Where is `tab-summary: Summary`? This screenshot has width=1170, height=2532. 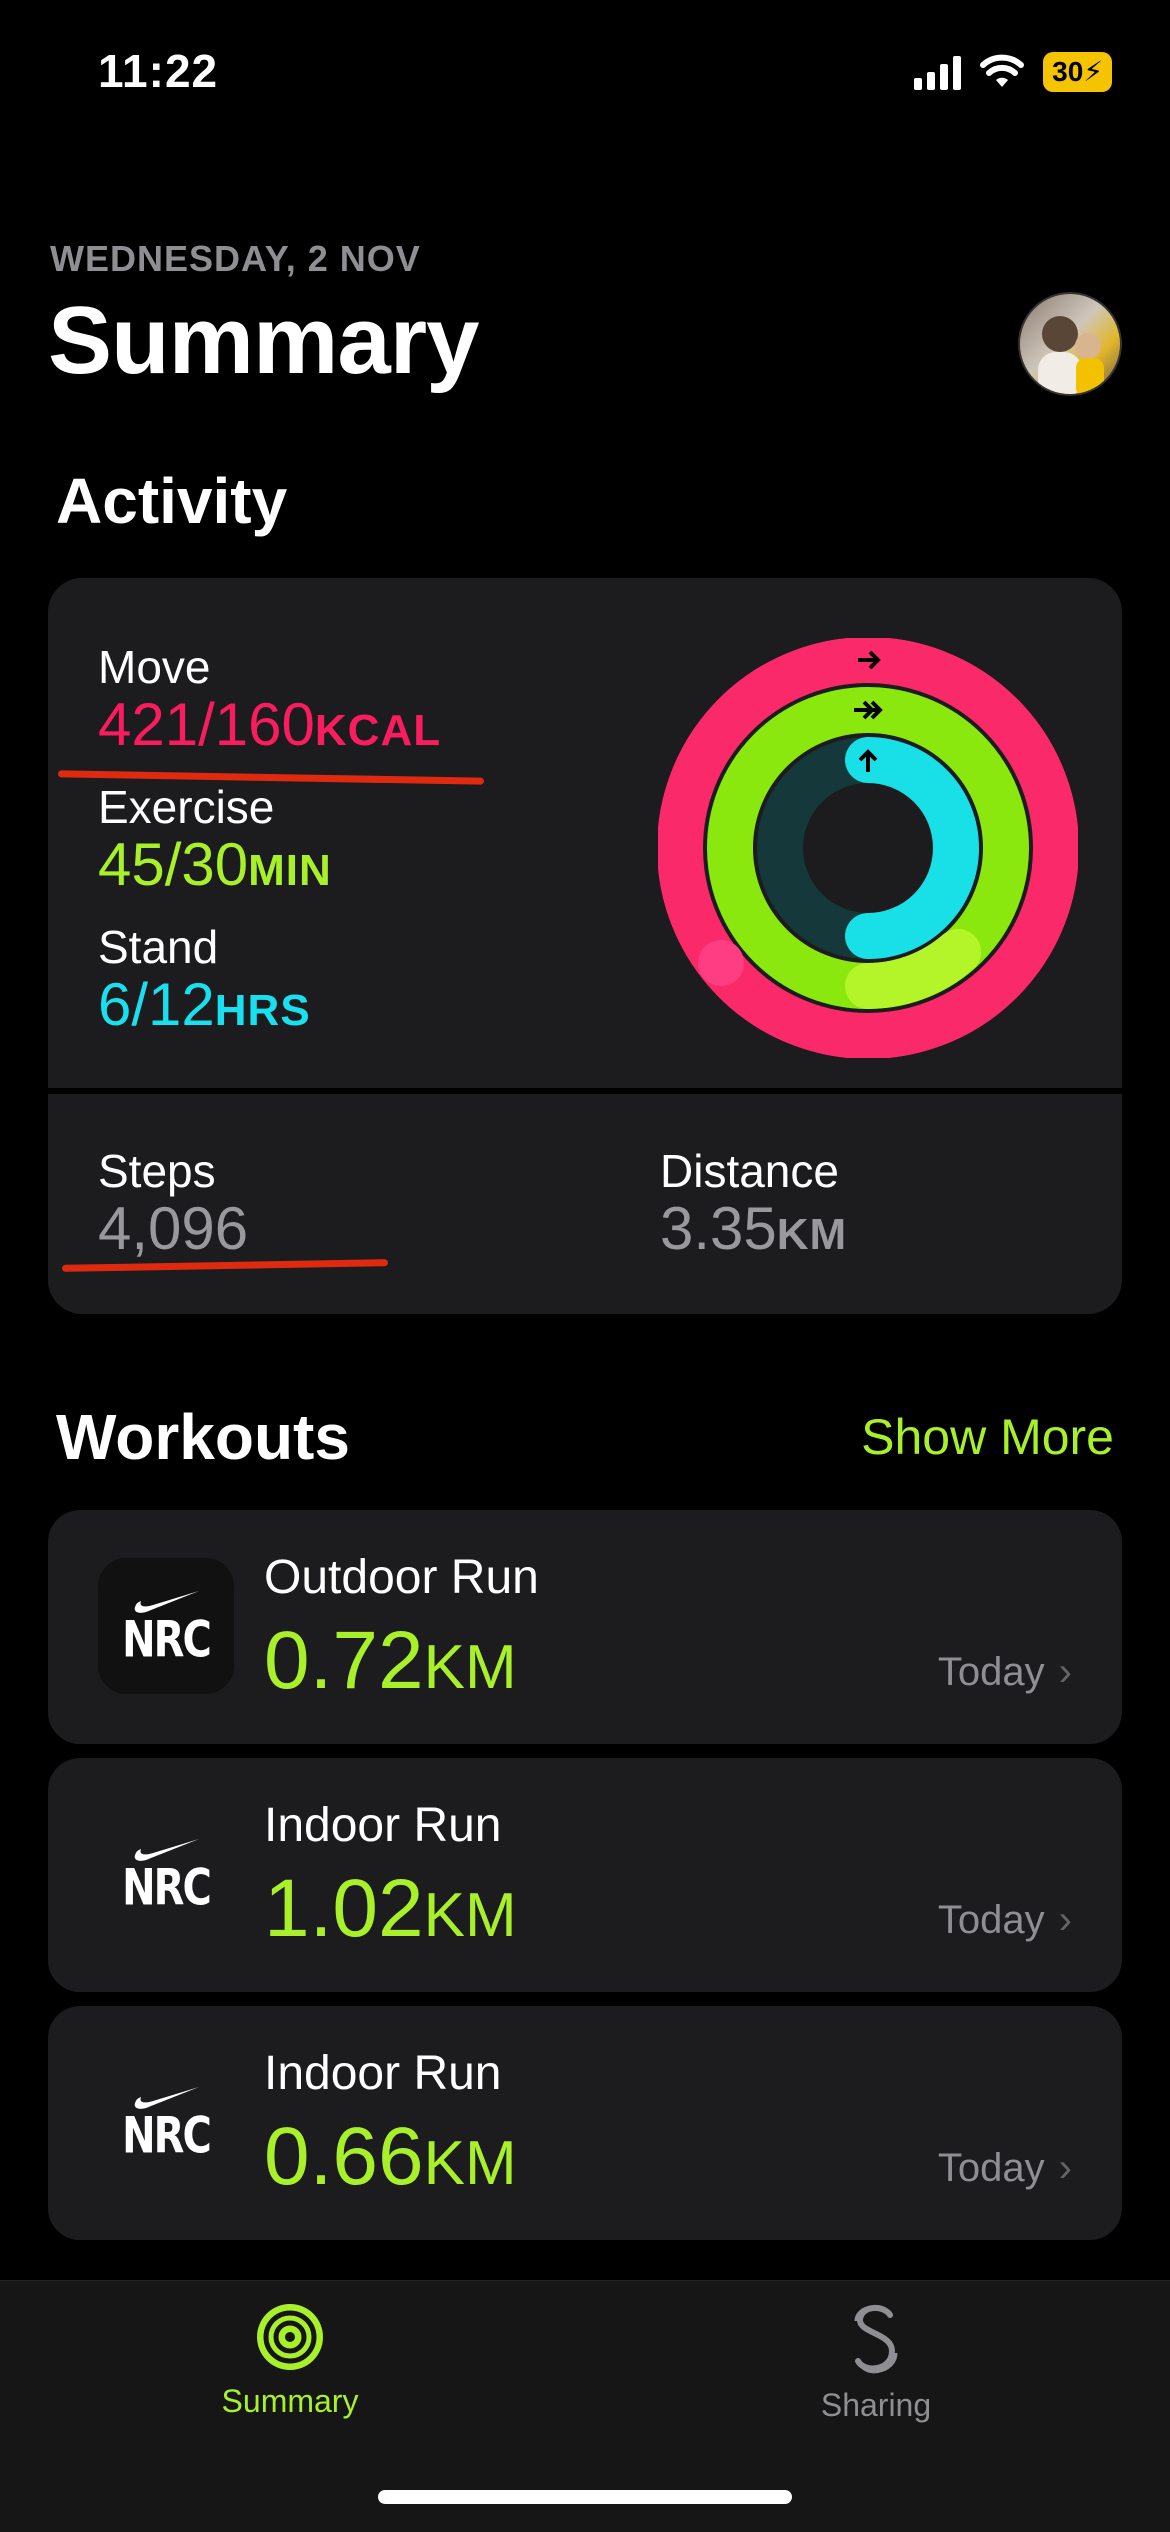
tab-summary: Summary is located at coordinates (290, 2360).